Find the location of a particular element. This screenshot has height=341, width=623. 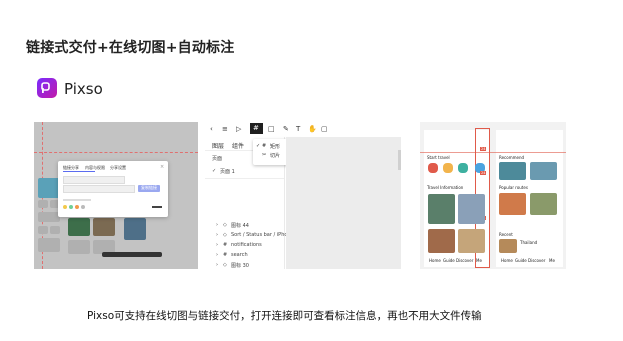

section-travel-info: Travel Information is located at coordinates (445, 187).